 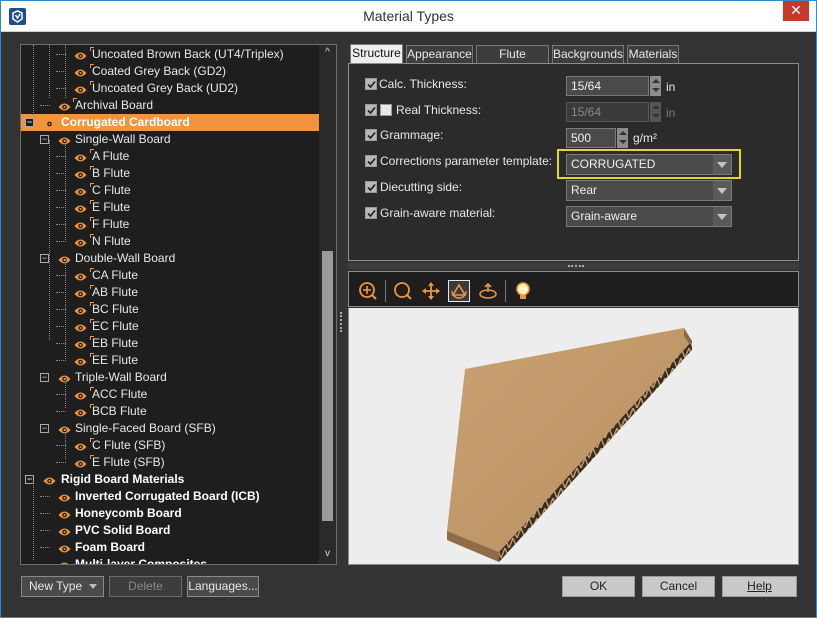 What do you see at coordinates (171, 71) in the screenshot?
I see `tree-item: Coated Grey Back (GD2)` at bounding box center [171, 71].